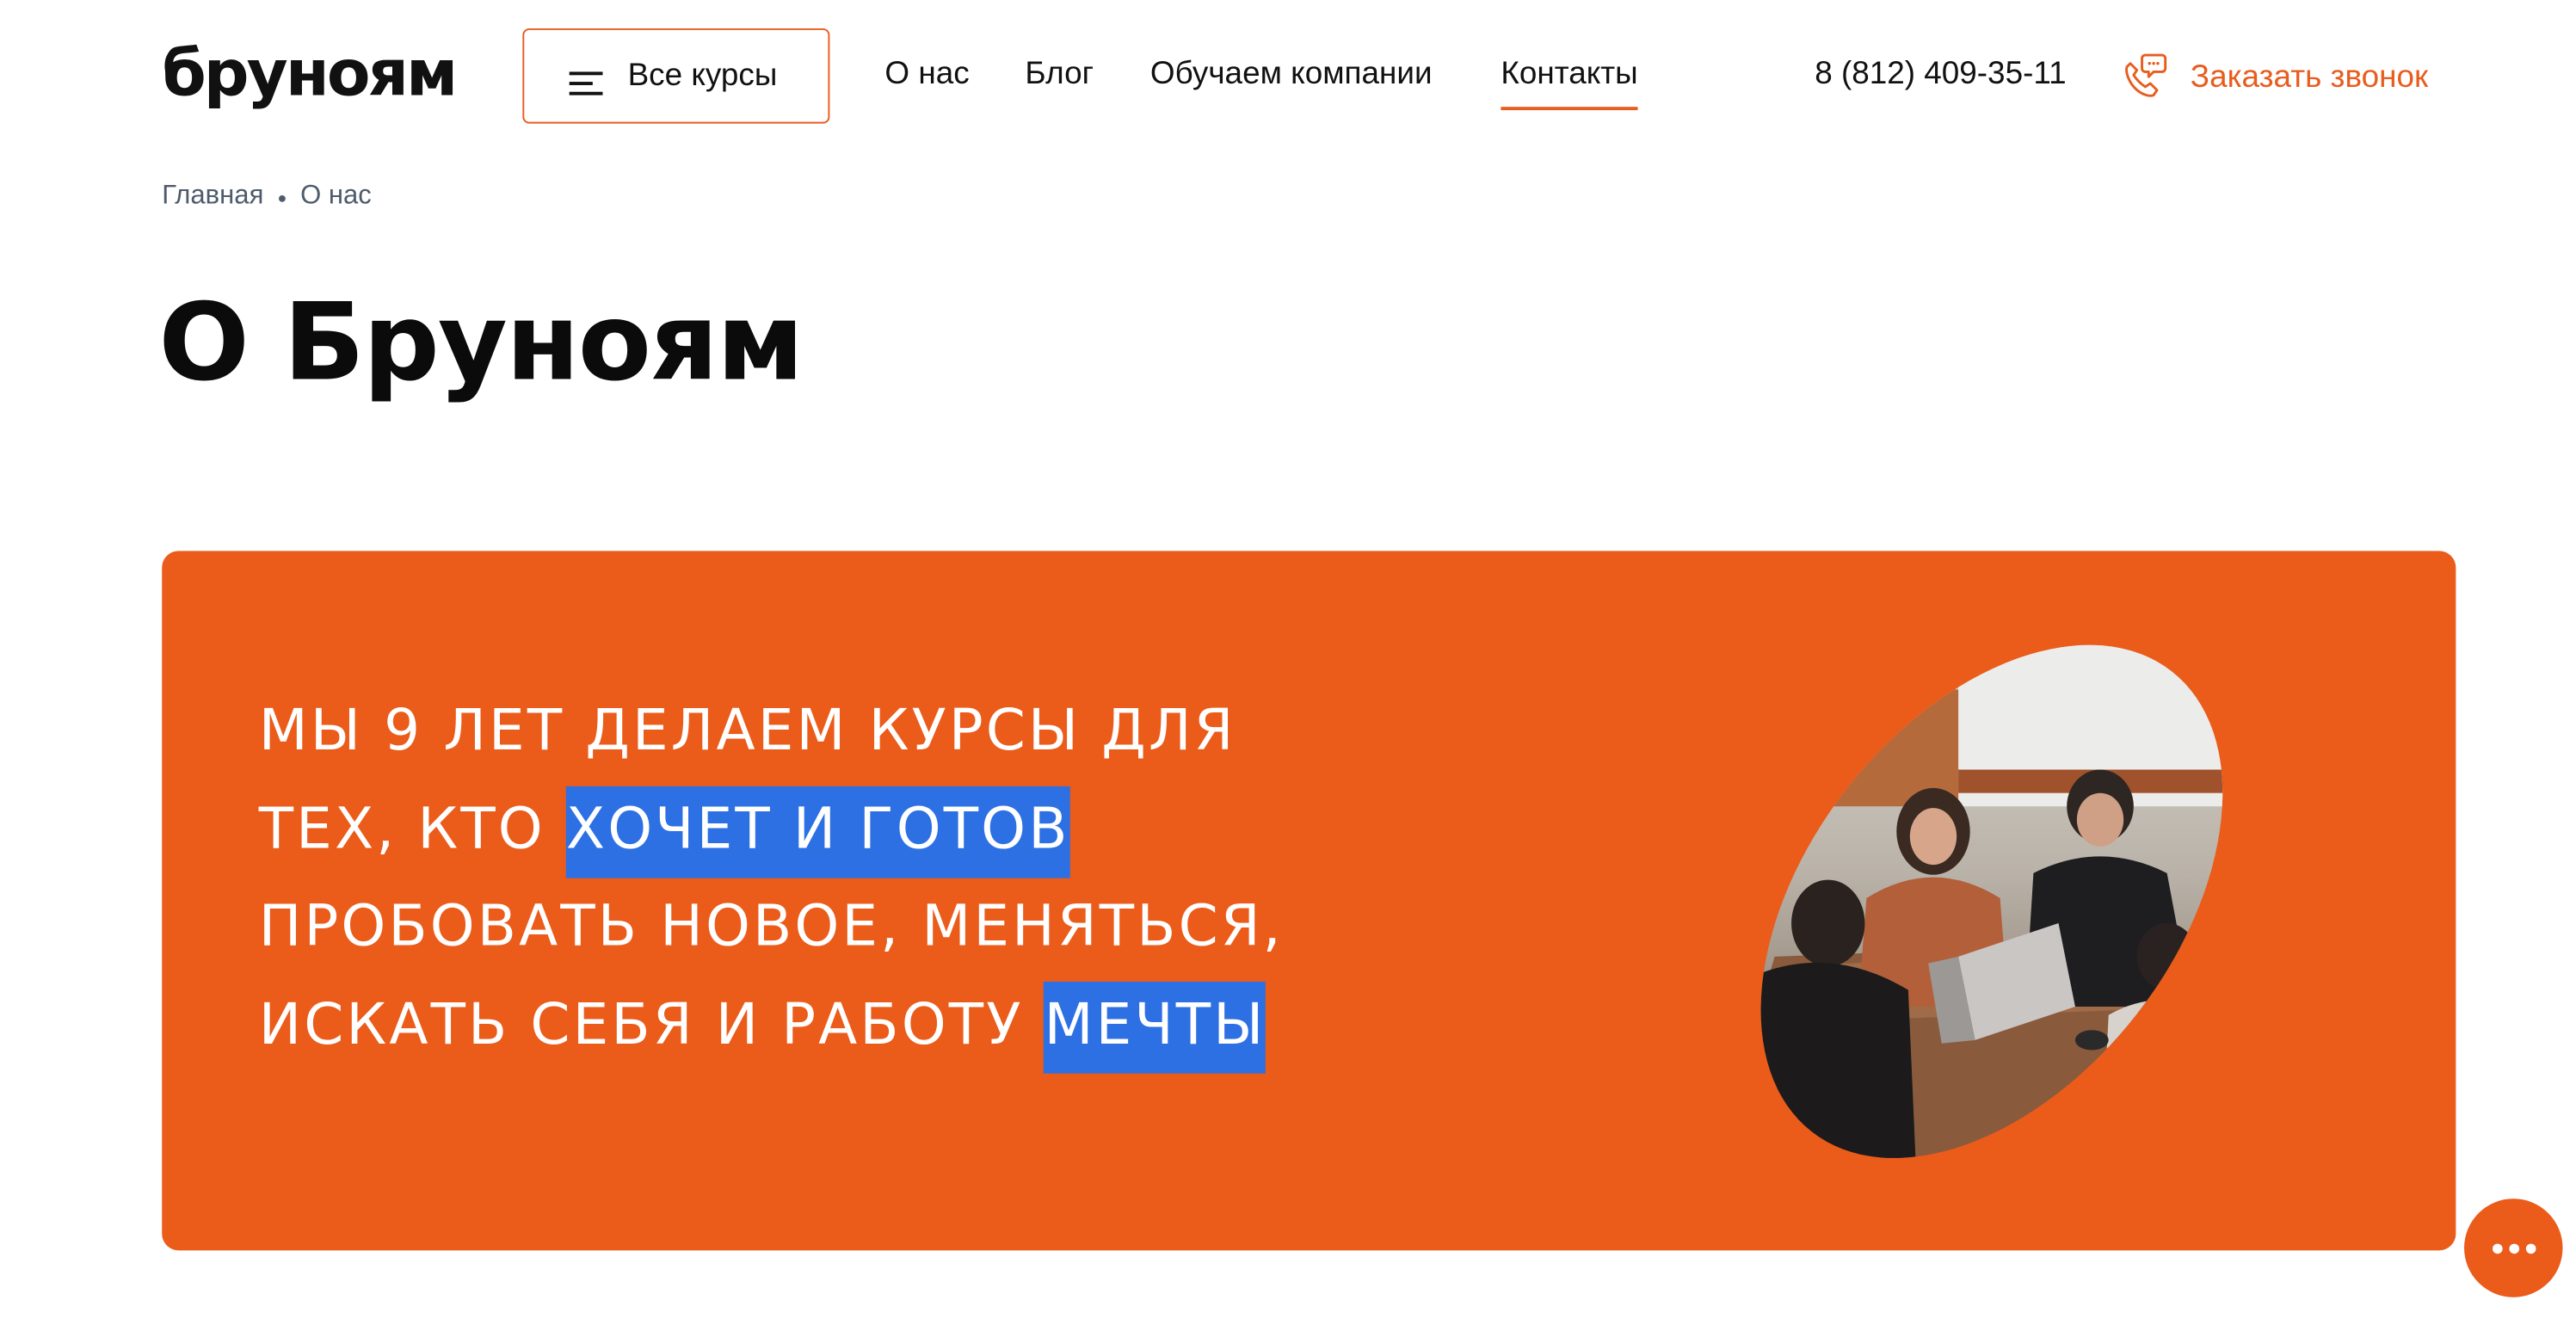  Describe the element at coordinates (818, 831) in the screenshot. I see `hero-highlight-1: ХОЧЕТ И ГОТОВ` at that location.